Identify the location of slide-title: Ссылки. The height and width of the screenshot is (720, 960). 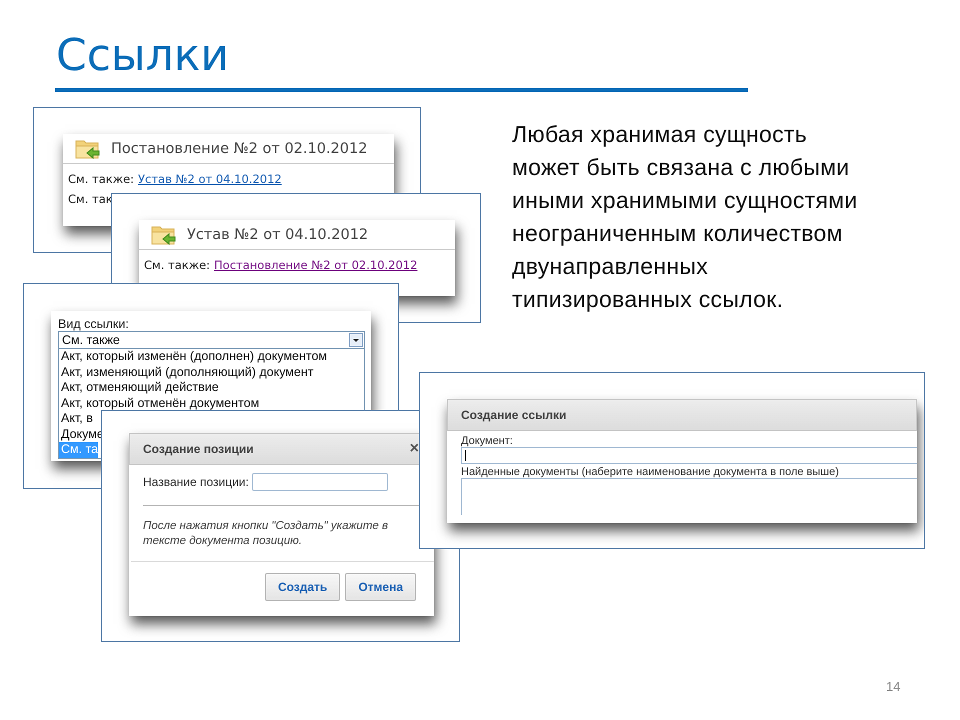
(142, 55).